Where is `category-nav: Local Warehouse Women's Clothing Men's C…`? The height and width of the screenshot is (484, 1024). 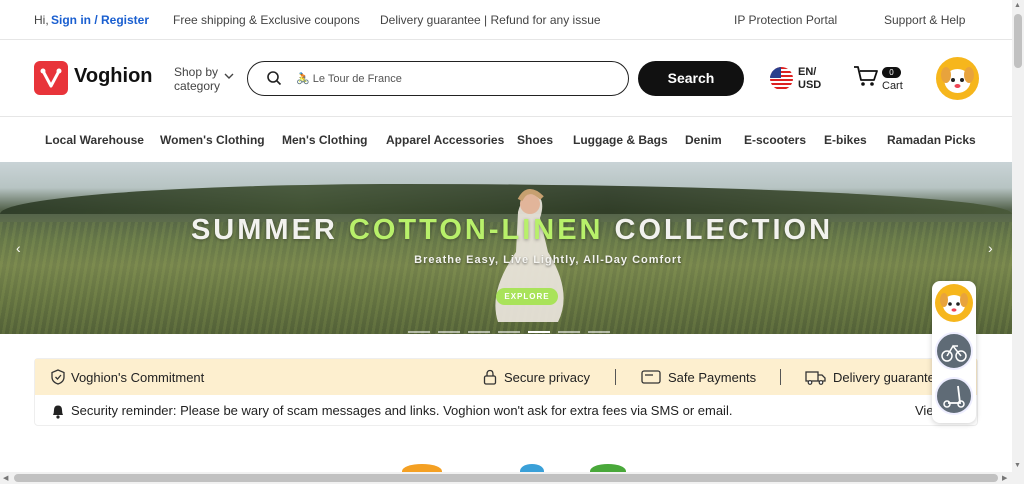 category-nav: Local Warehouse Women's Clothing Men's C… is located at coordinates (506, 139).